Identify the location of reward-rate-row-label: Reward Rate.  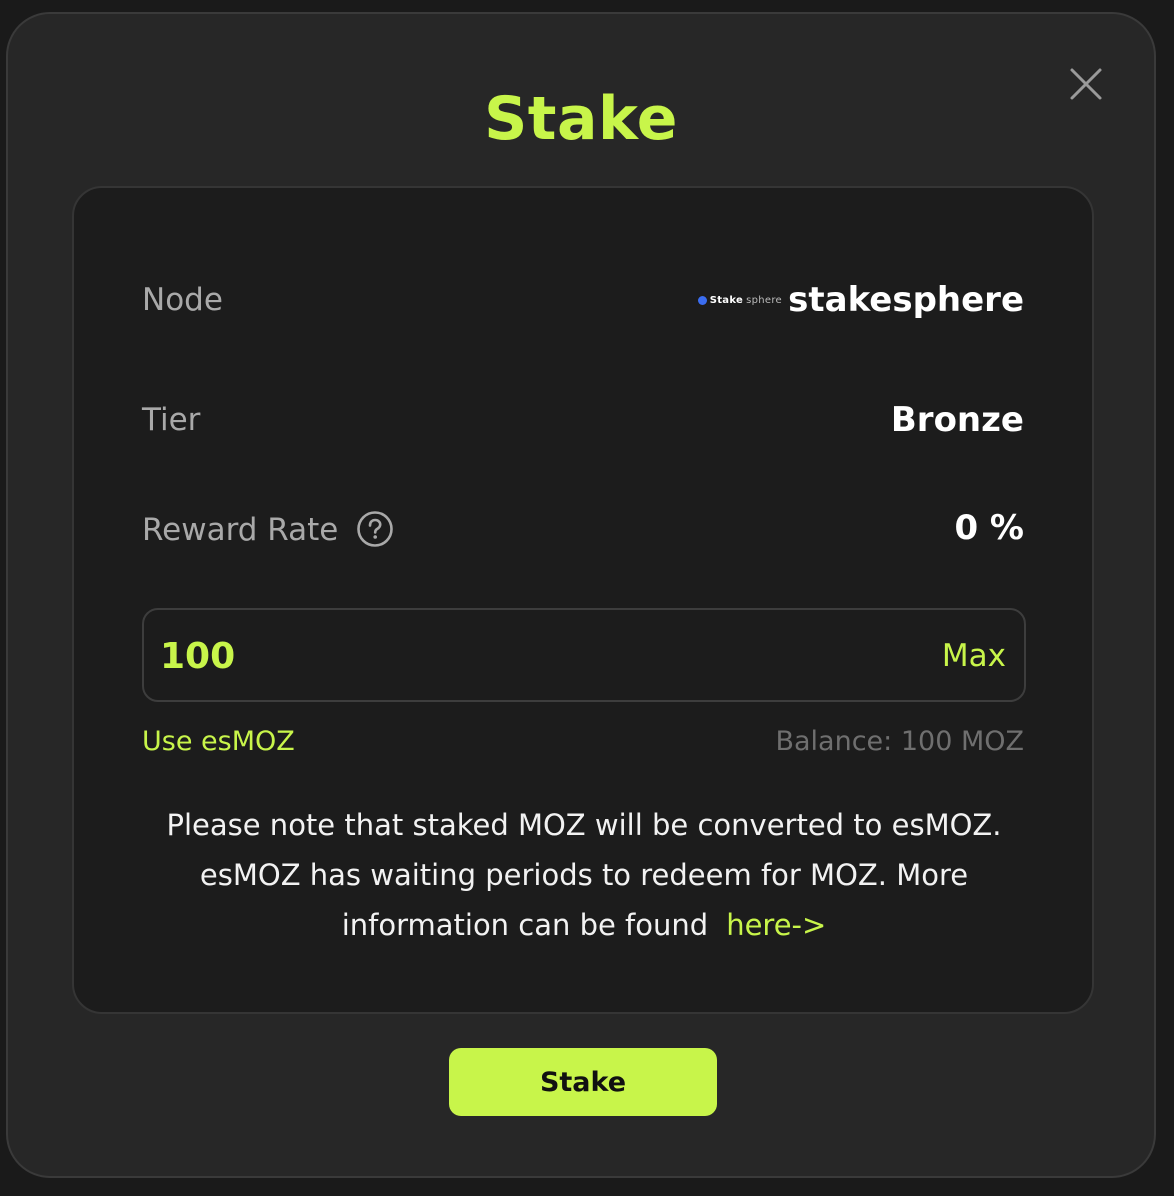
(268, 530).